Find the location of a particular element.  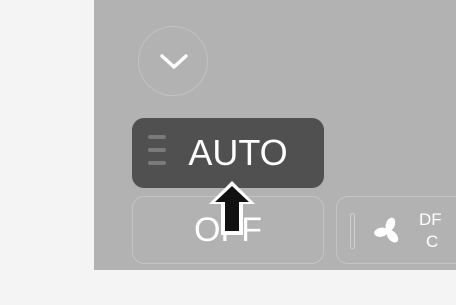

fan-icon is located at coordinates (386, 230).